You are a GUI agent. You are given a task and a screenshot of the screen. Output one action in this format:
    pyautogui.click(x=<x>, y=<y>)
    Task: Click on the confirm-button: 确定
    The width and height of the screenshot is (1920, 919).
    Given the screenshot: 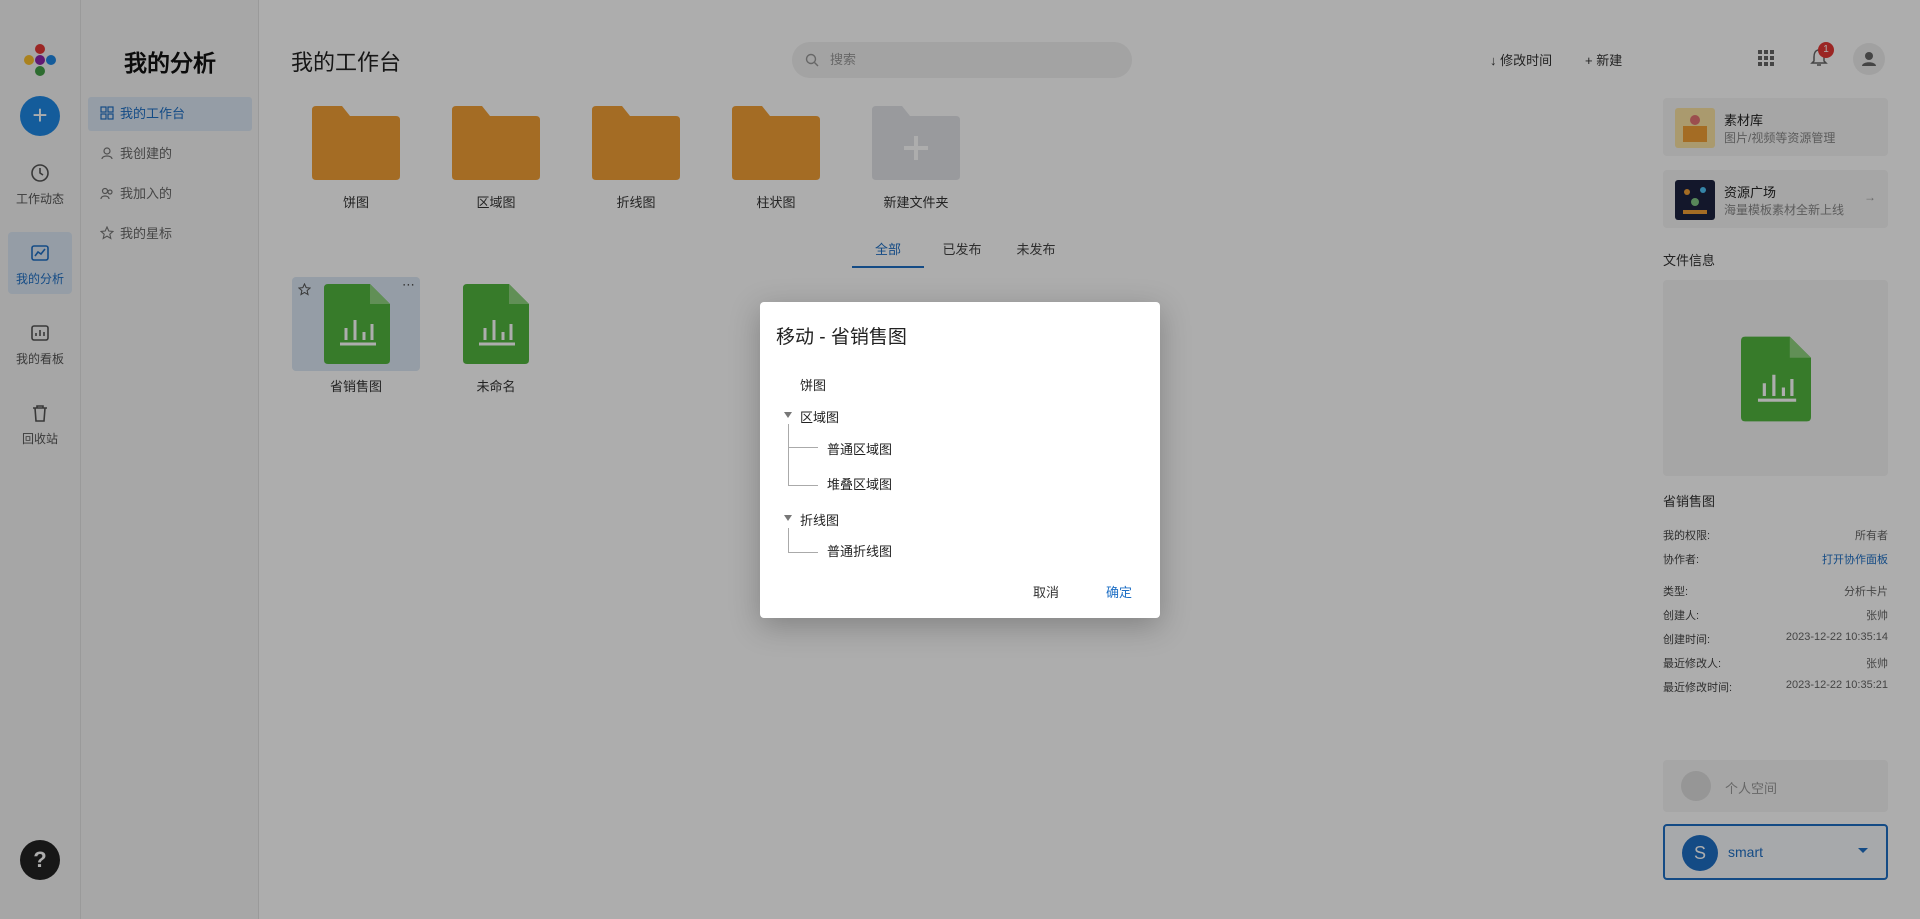 What is the action you would take?
    pyautogui.click(x=1119, y=591)
    